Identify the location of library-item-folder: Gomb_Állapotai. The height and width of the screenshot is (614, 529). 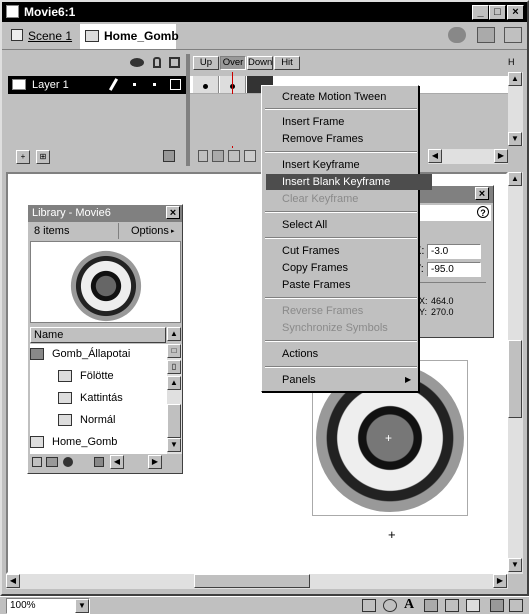
(97, 354).